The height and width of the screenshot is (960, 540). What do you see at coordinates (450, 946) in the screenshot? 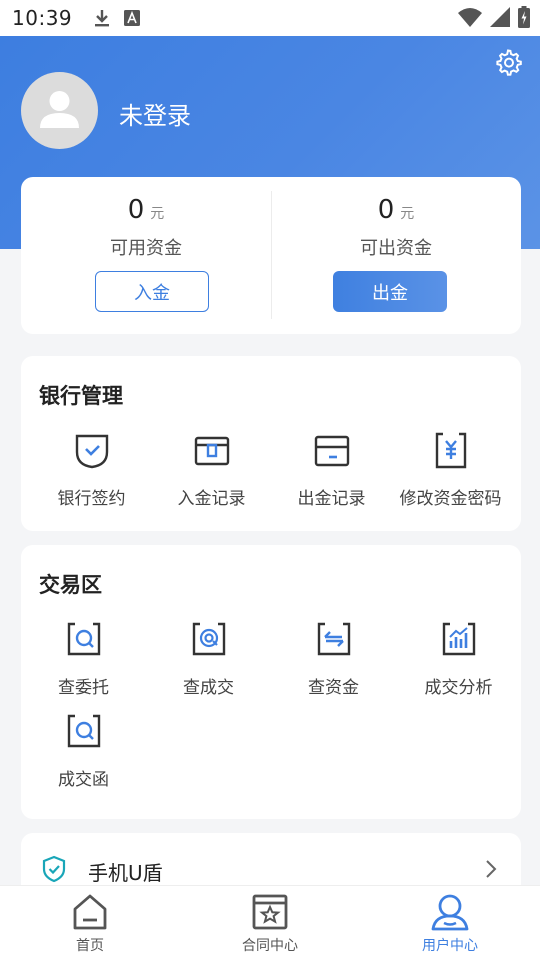
I see `nav-label: 用户中心` at bounding box center [450, 946].